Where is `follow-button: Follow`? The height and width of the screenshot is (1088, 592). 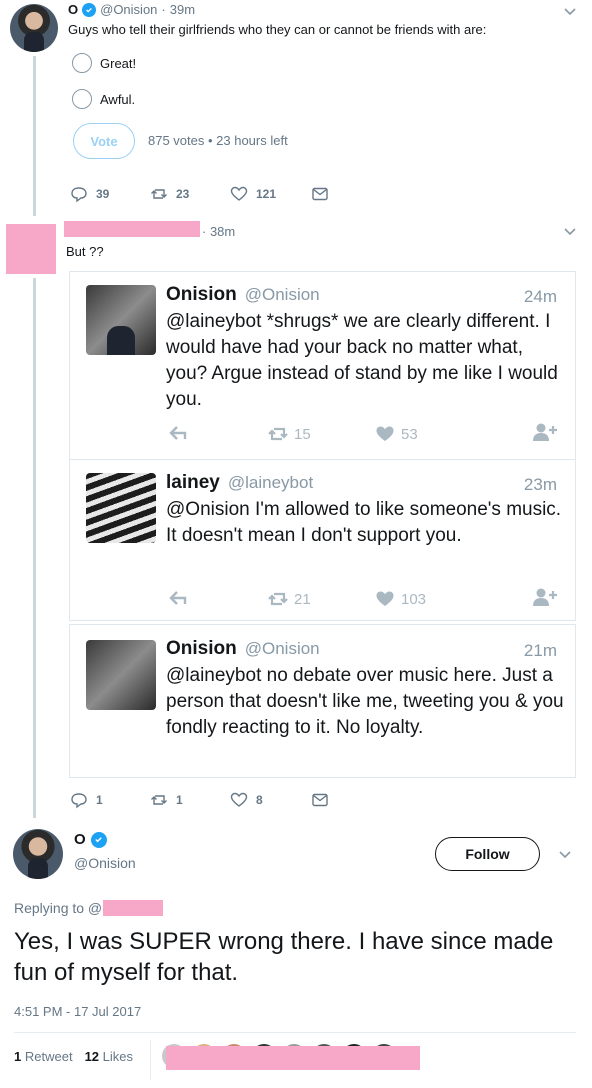
follow-button: Follow is located at coordinates (487, 854).